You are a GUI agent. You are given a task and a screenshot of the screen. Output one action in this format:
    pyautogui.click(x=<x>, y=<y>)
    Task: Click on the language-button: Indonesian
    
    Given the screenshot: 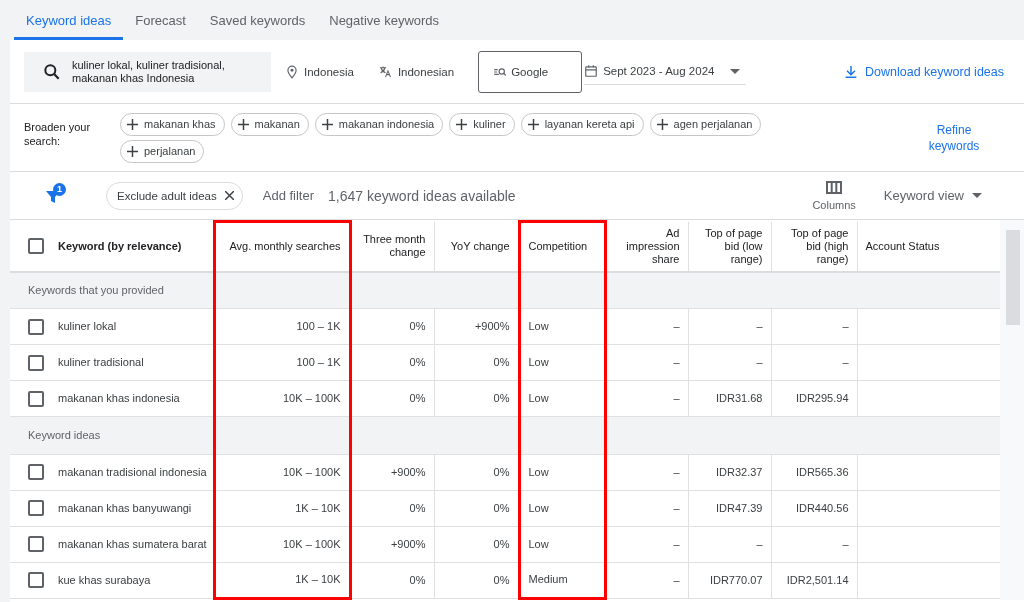 What is the action you would take?
    pyautogui.click(x=416, y=71)
    